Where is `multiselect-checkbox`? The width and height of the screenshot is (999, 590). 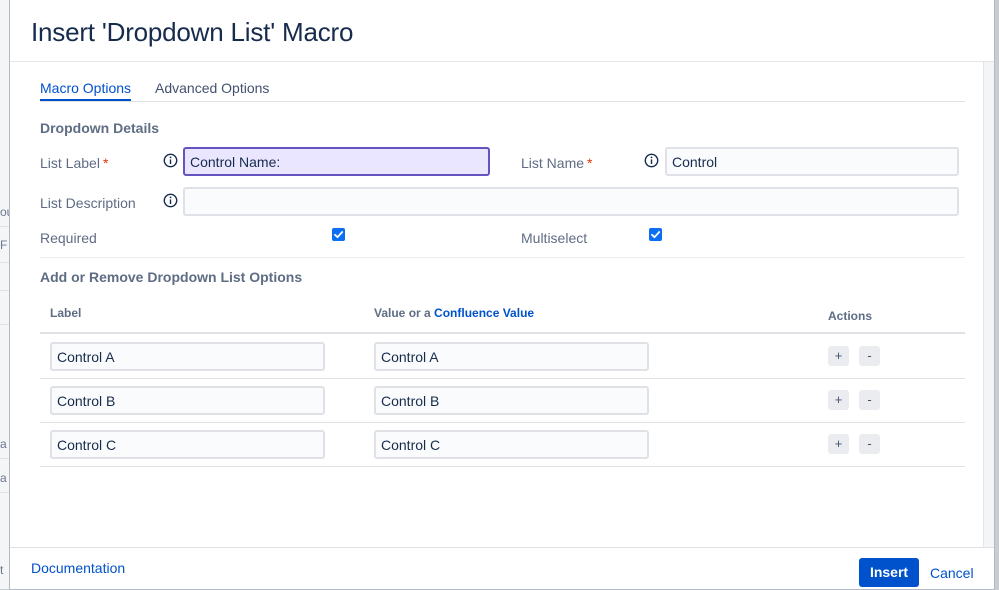 multiselect-checkbox is located at coordinates (655, 234).